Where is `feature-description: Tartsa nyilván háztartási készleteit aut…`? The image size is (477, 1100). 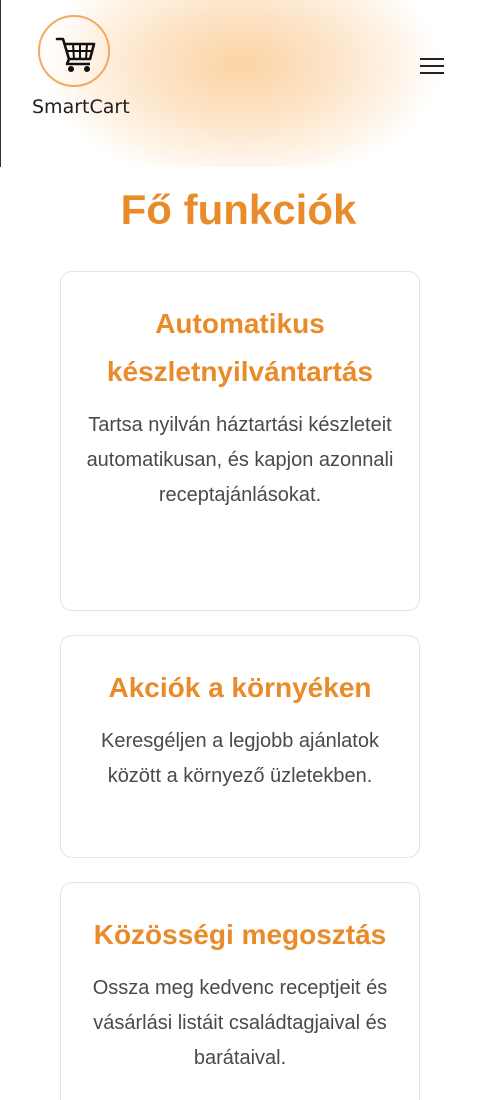 feature-description: Tartsa nyilván háztartási készleteit aut… is located at coordinates (240, 460).